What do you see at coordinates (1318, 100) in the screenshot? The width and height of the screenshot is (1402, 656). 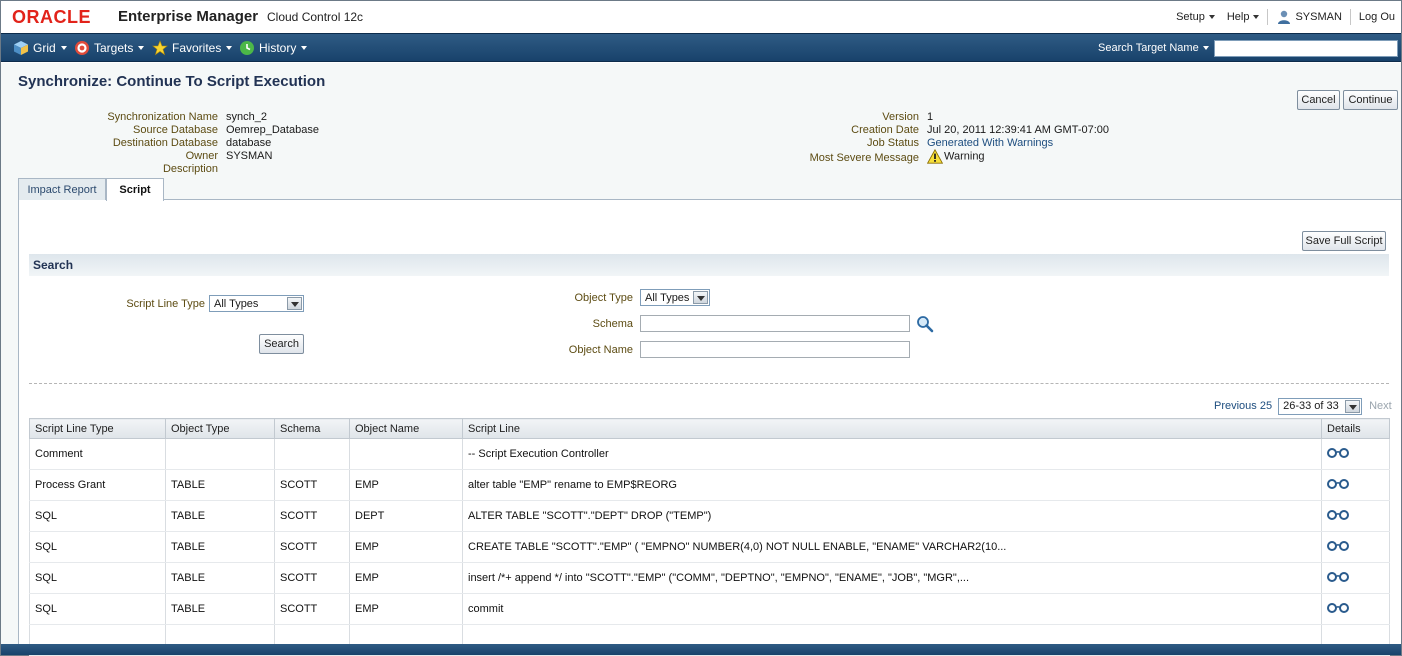 I see `cancel-button: Cancel` at bounding box center [1318, 100].